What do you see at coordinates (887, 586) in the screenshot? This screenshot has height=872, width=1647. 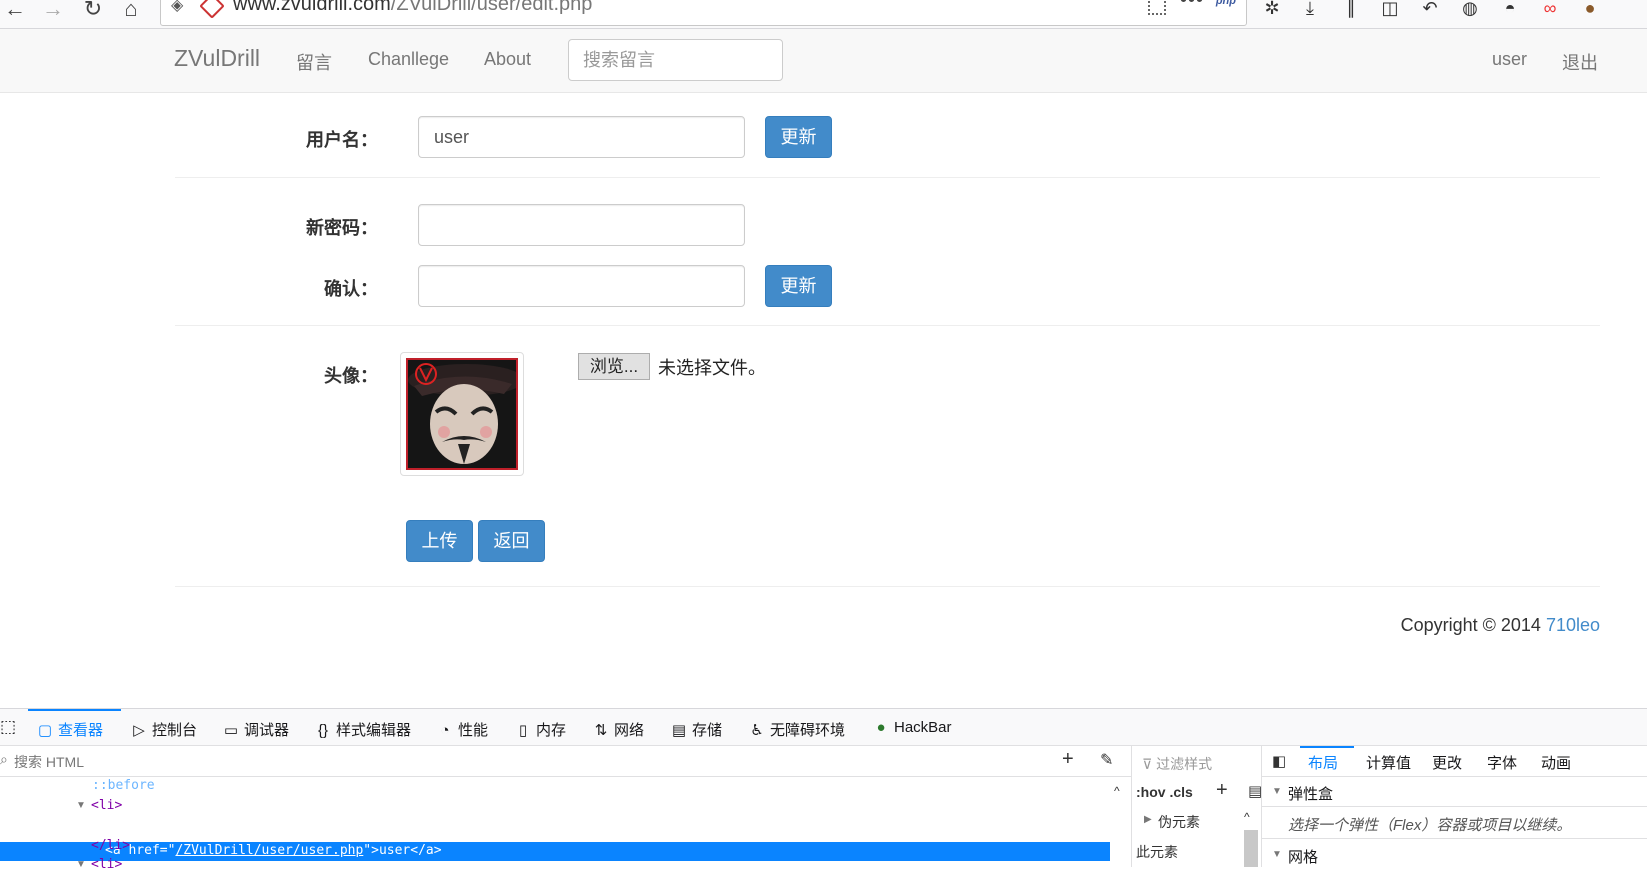 I see `divider` at bounding box center [887, 586].